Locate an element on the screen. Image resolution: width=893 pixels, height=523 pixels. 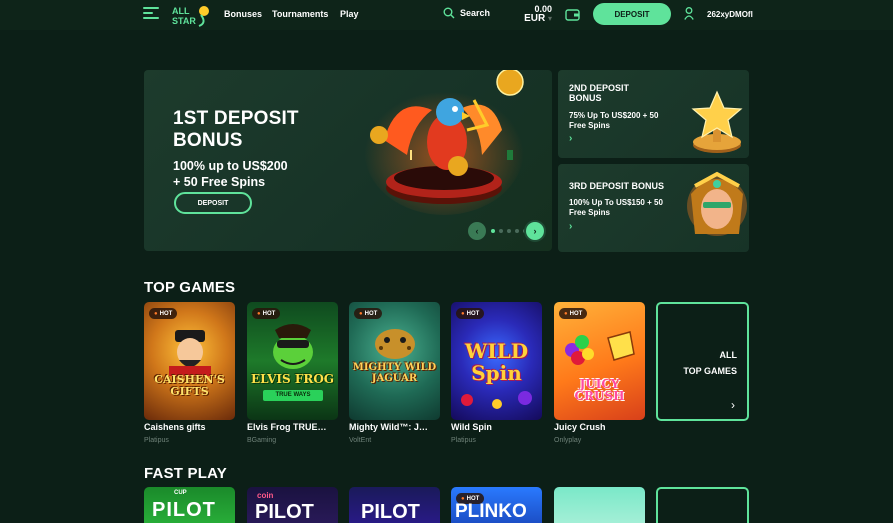
game-card-wild-spin: WILD Spin ● HOT is located at coordinates (496, 361).